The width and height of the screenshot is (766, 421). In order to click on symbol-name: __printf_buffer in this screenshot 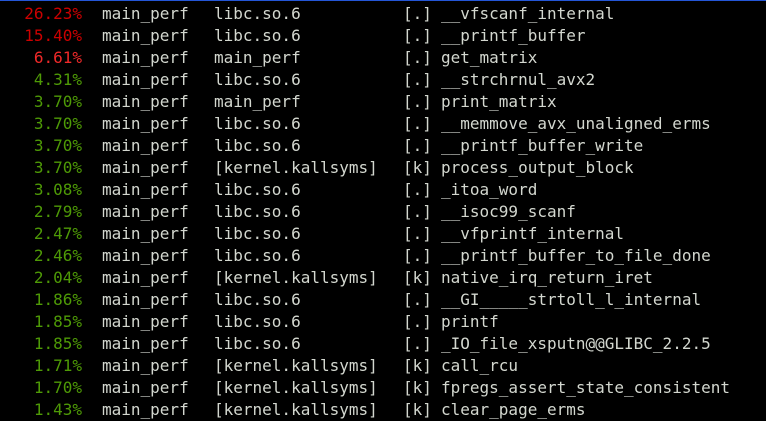, I will do `click(513, 35)`.